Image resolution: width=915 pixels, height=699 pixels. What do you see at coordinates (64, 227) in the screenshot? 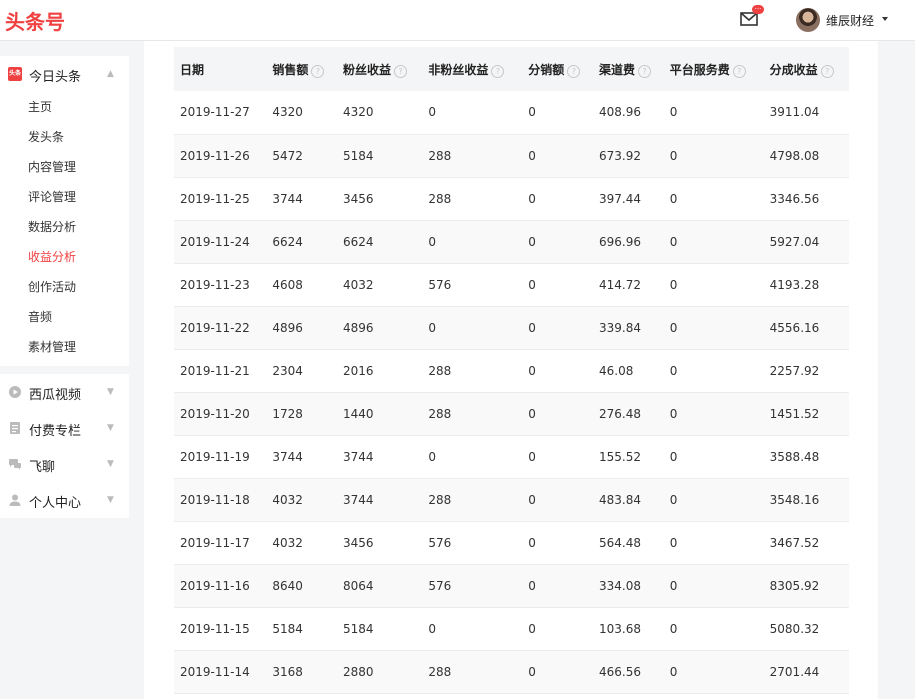
I see `sidebar-item: 数据分析` at bounding box center [64, 227].